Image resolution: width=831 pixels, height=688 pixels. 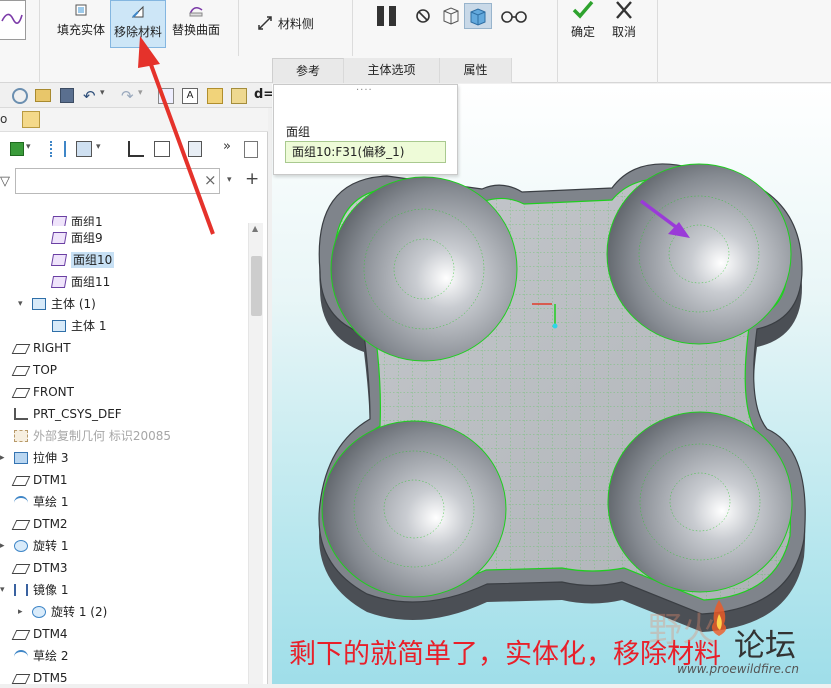 What do you see at coordinates (624, 22) in the screenshot?
I see `cancel-button: 取消` at bounding box center [624, 22].